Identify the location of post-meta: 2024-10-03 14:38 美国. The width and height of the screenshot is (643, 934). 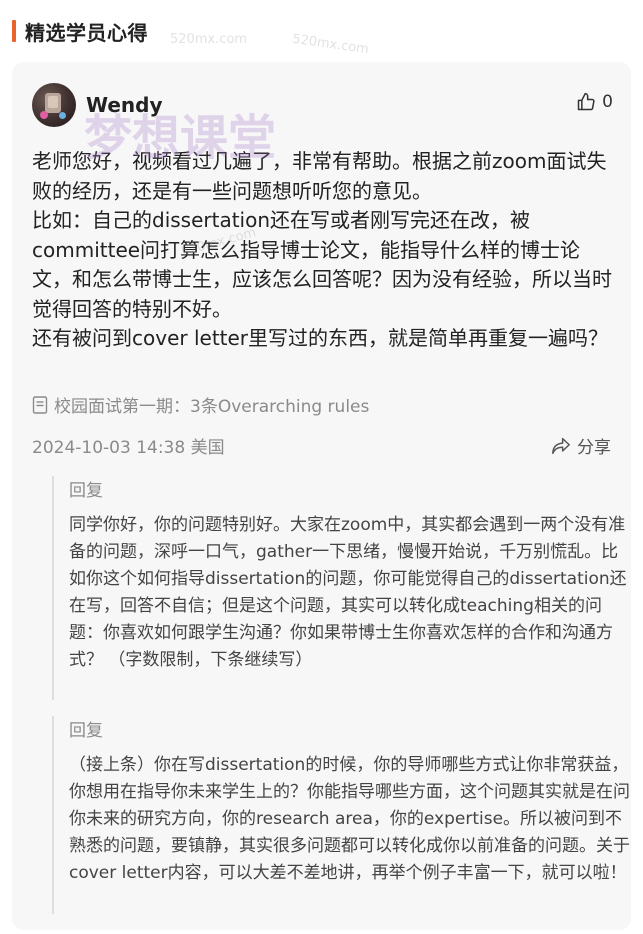
(128, 445).